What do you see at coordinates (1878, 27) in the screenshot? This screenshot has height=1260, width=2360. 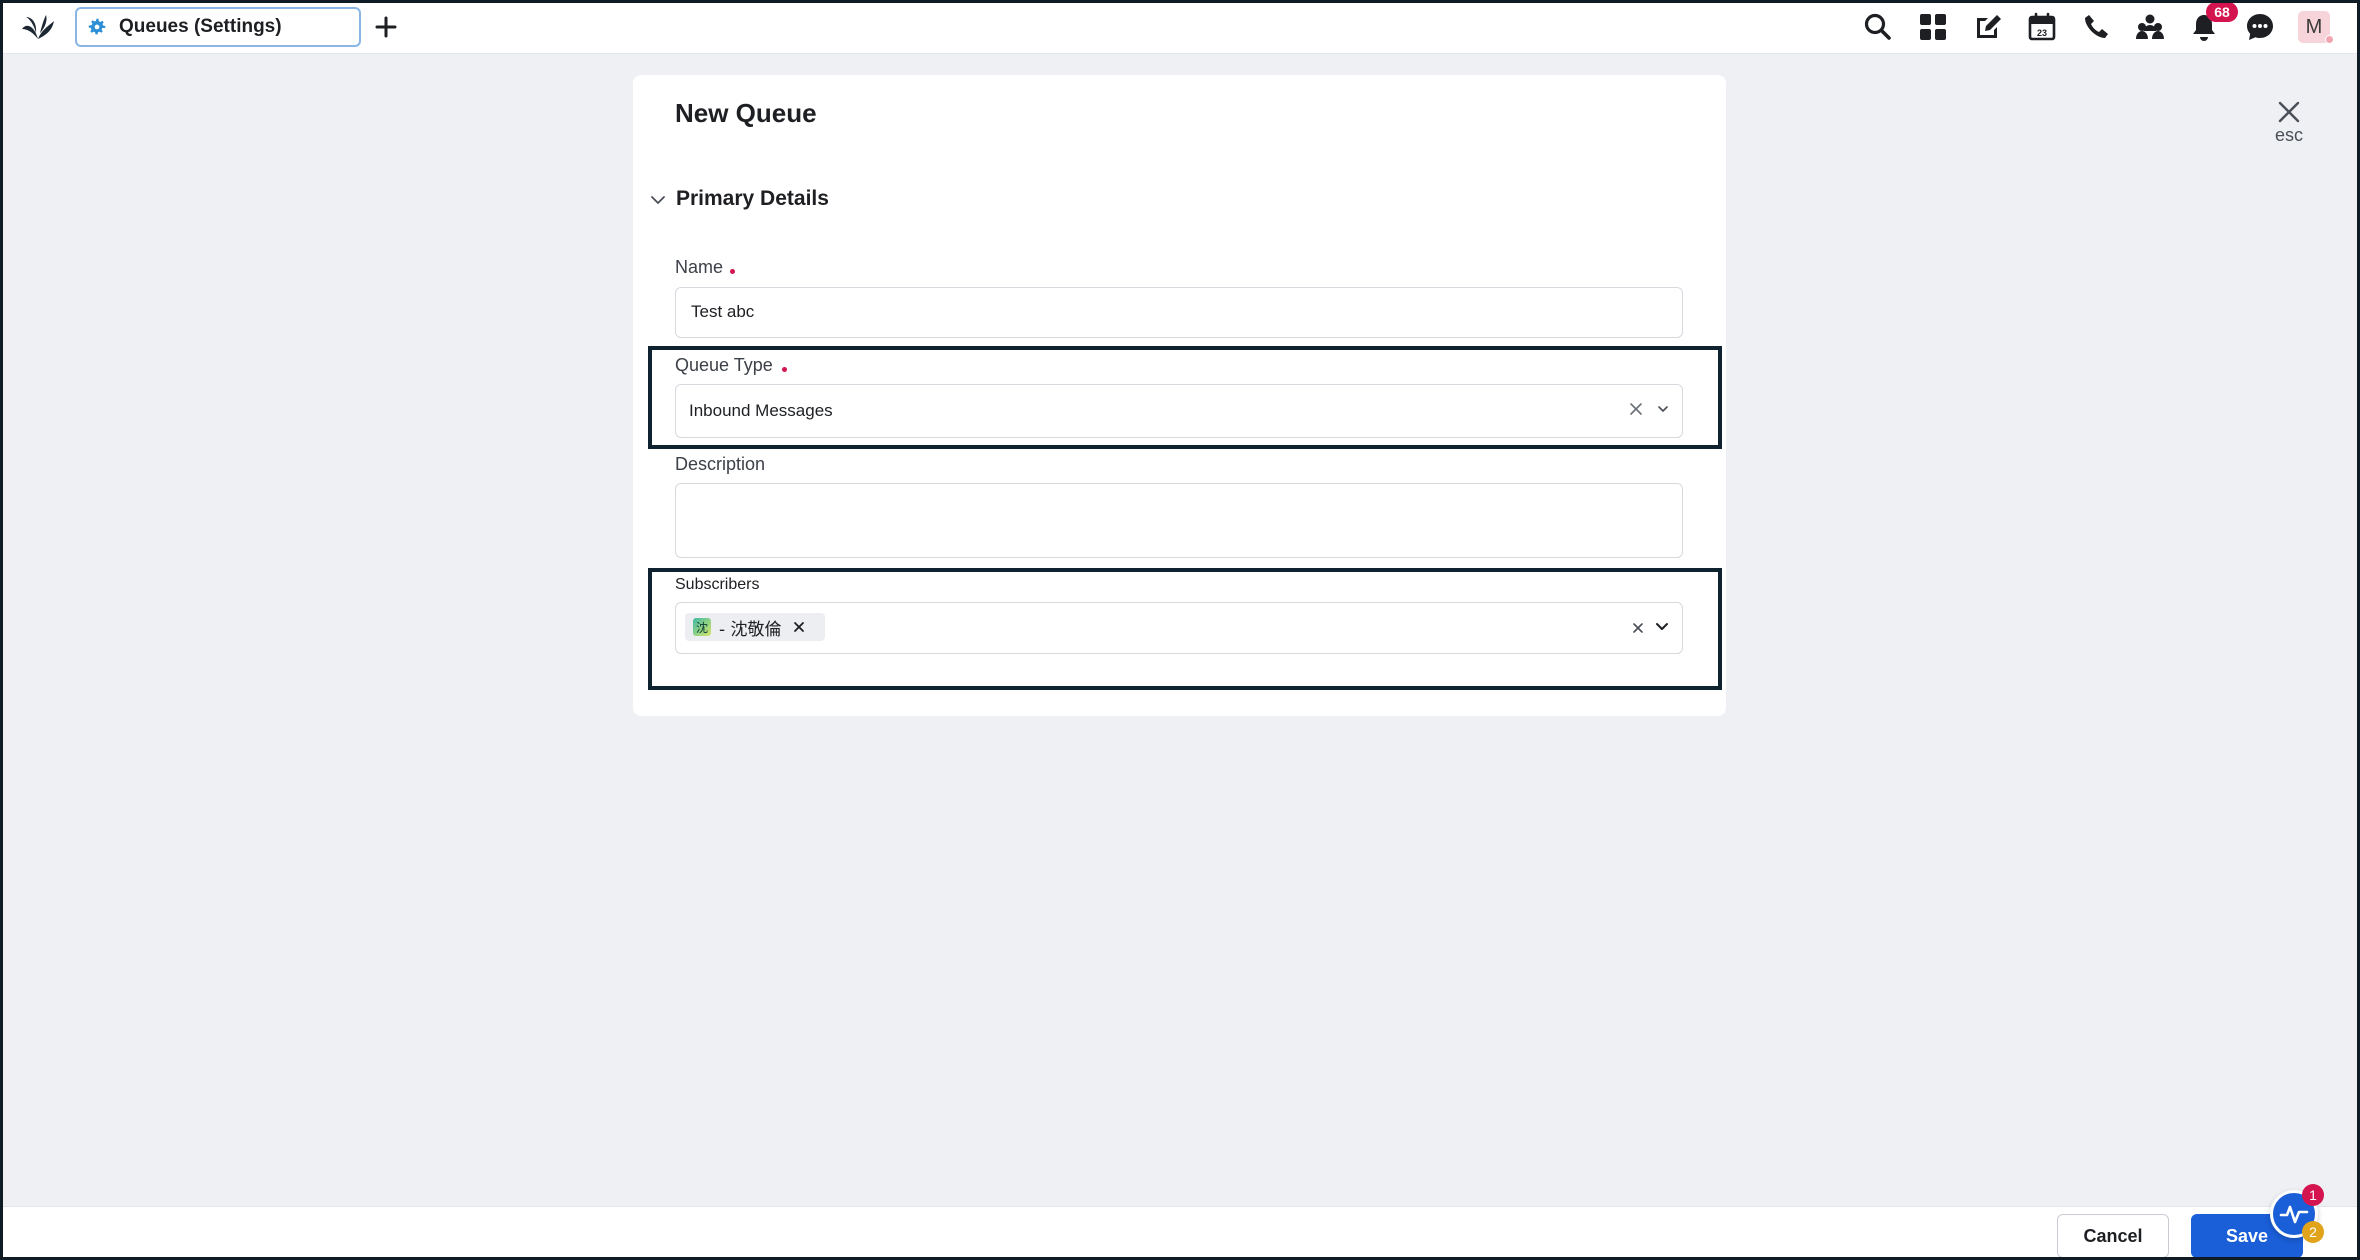 I see `search-icon` at bounding box center [1878, 27].